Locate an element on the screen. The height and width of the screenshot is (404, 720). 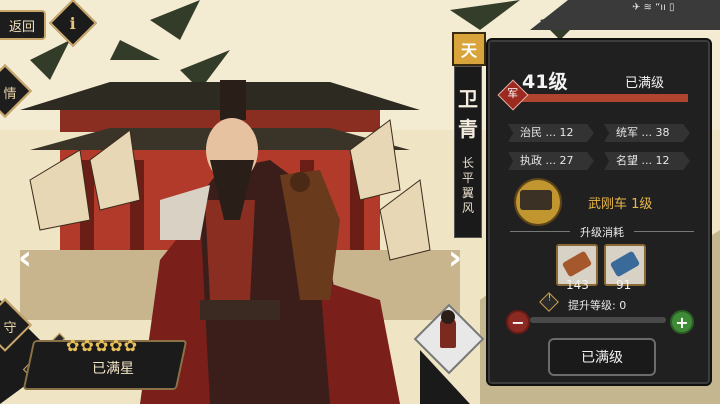
prev-hero-arrow: ‹ is located at coordinates (25, 258).